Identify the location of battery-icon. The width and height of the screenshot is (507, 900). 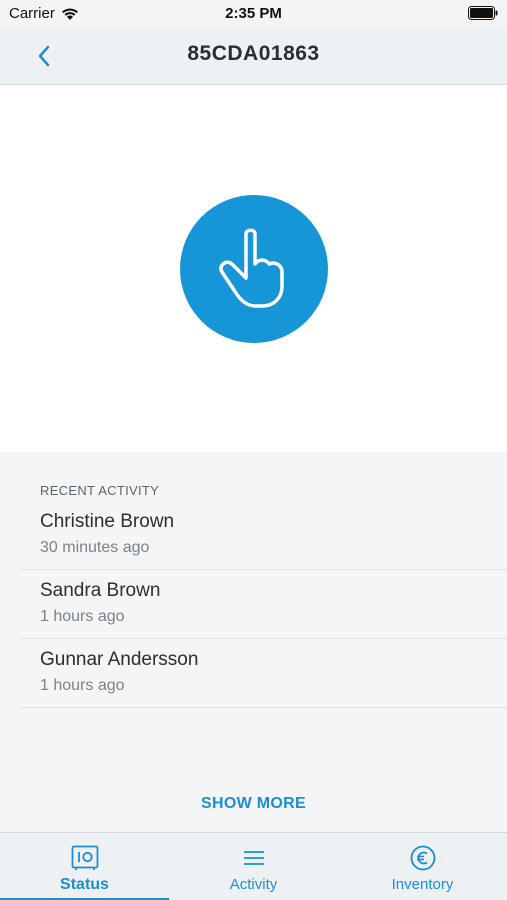
(483, 13).